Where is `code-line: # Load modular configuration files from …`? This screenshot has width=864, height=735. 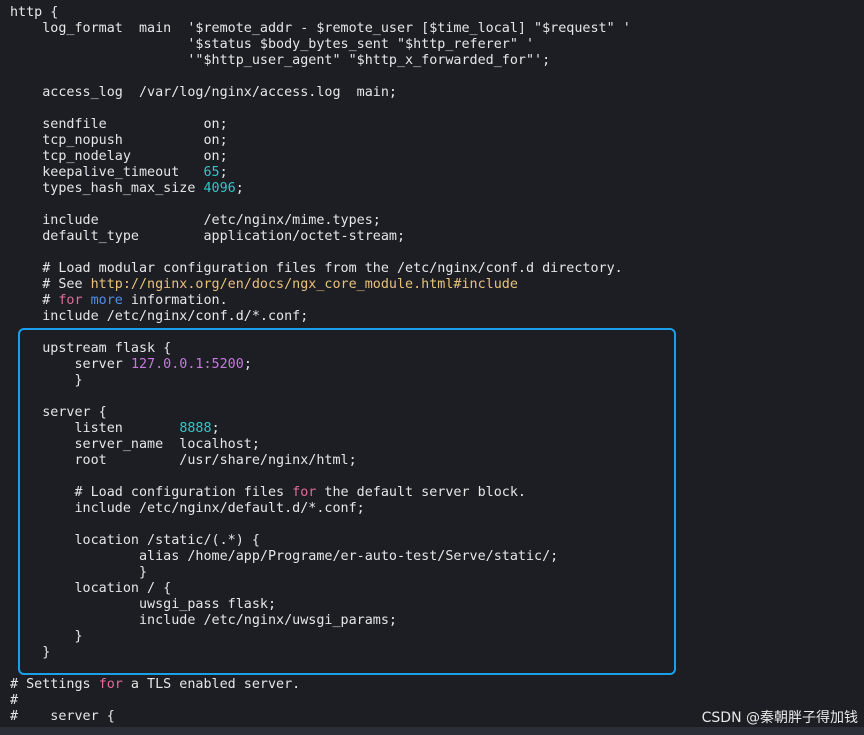
code-line: # Load modular configuration files from … is located at coordinates (437, 269).